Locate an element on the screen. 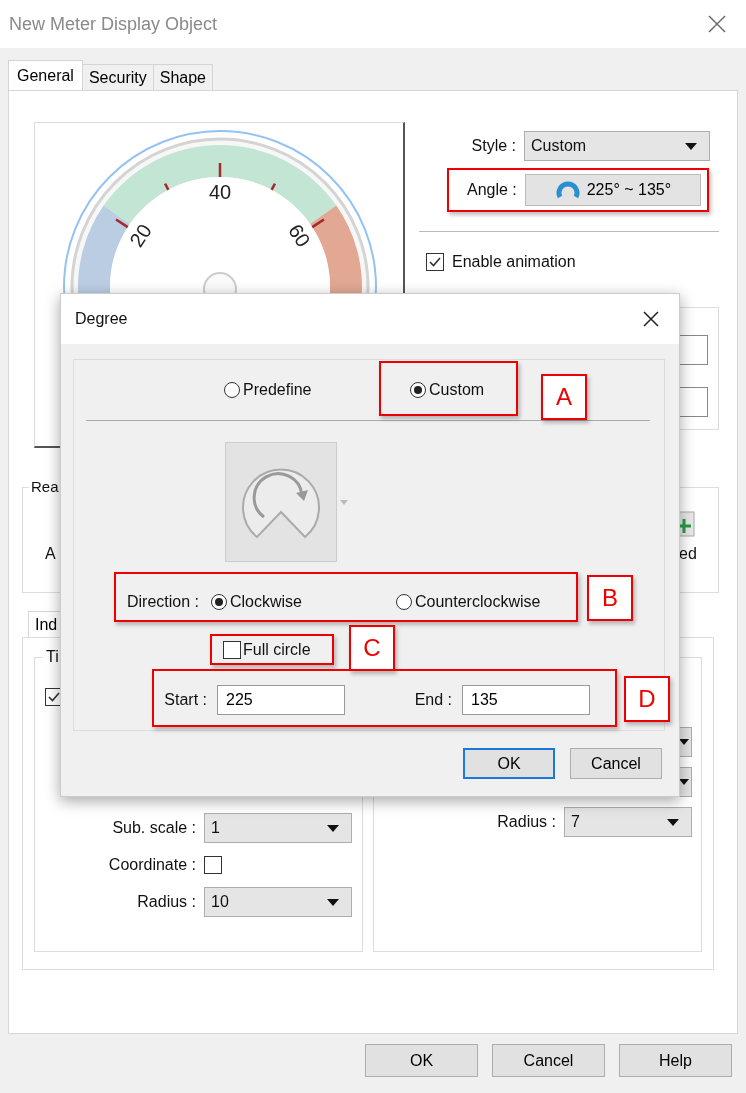  callout-label: C is located at coordinates (372, 648).